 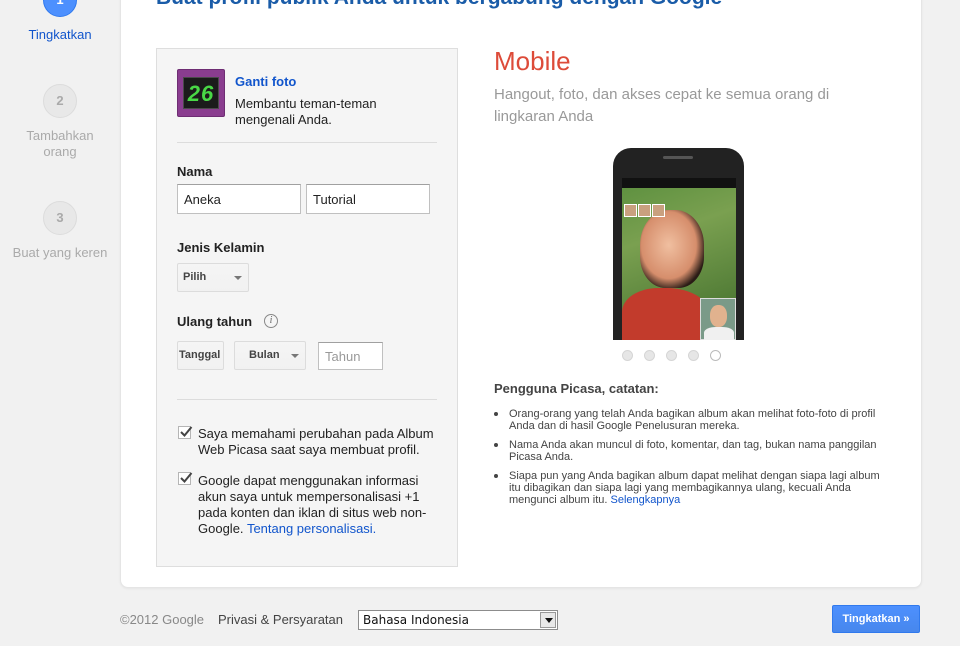 What do you see at coordinates (532, 61) in the screenshot?
I see `promo-title: Mobile` at bounding box center [532, 61].